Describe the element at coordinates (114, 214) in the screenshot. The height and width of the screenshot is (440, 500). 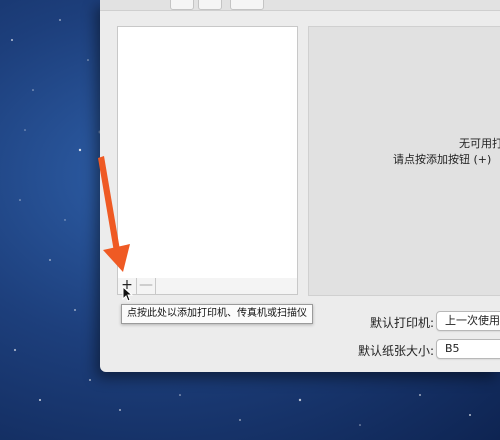
I see `annotation-arrow-icon` at that location.